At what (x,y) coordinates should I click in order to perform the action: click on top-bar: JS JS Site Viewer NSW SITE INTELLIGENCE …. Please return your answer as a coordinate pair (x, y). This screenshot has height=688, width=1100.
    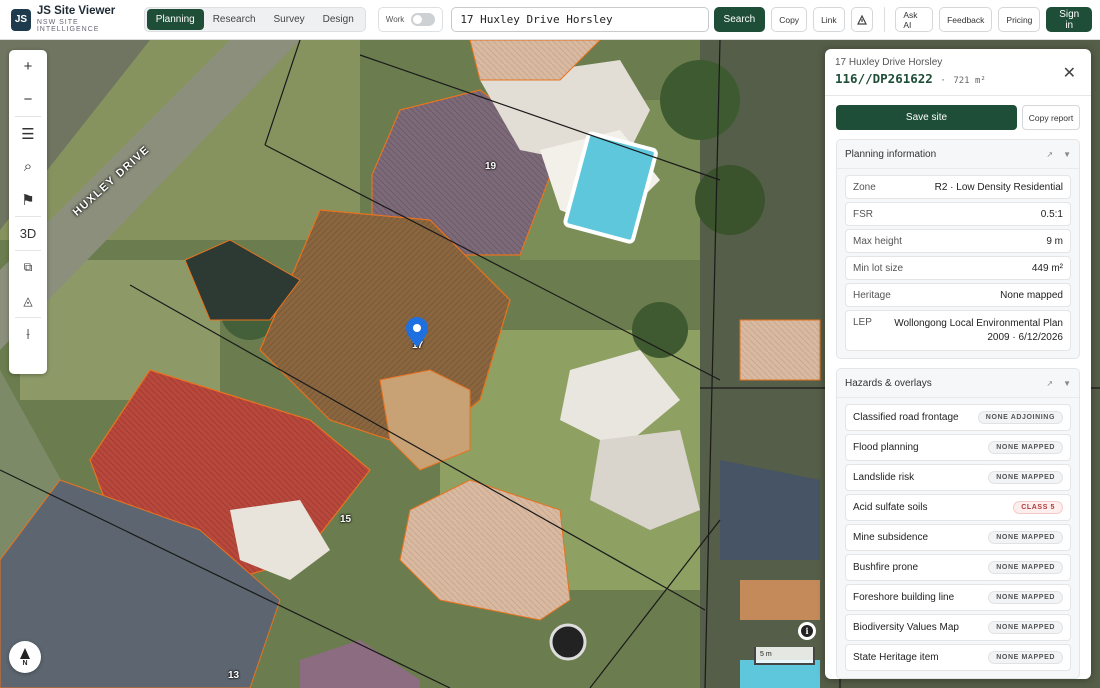
    Looking at the image, I should click on (550, 20).